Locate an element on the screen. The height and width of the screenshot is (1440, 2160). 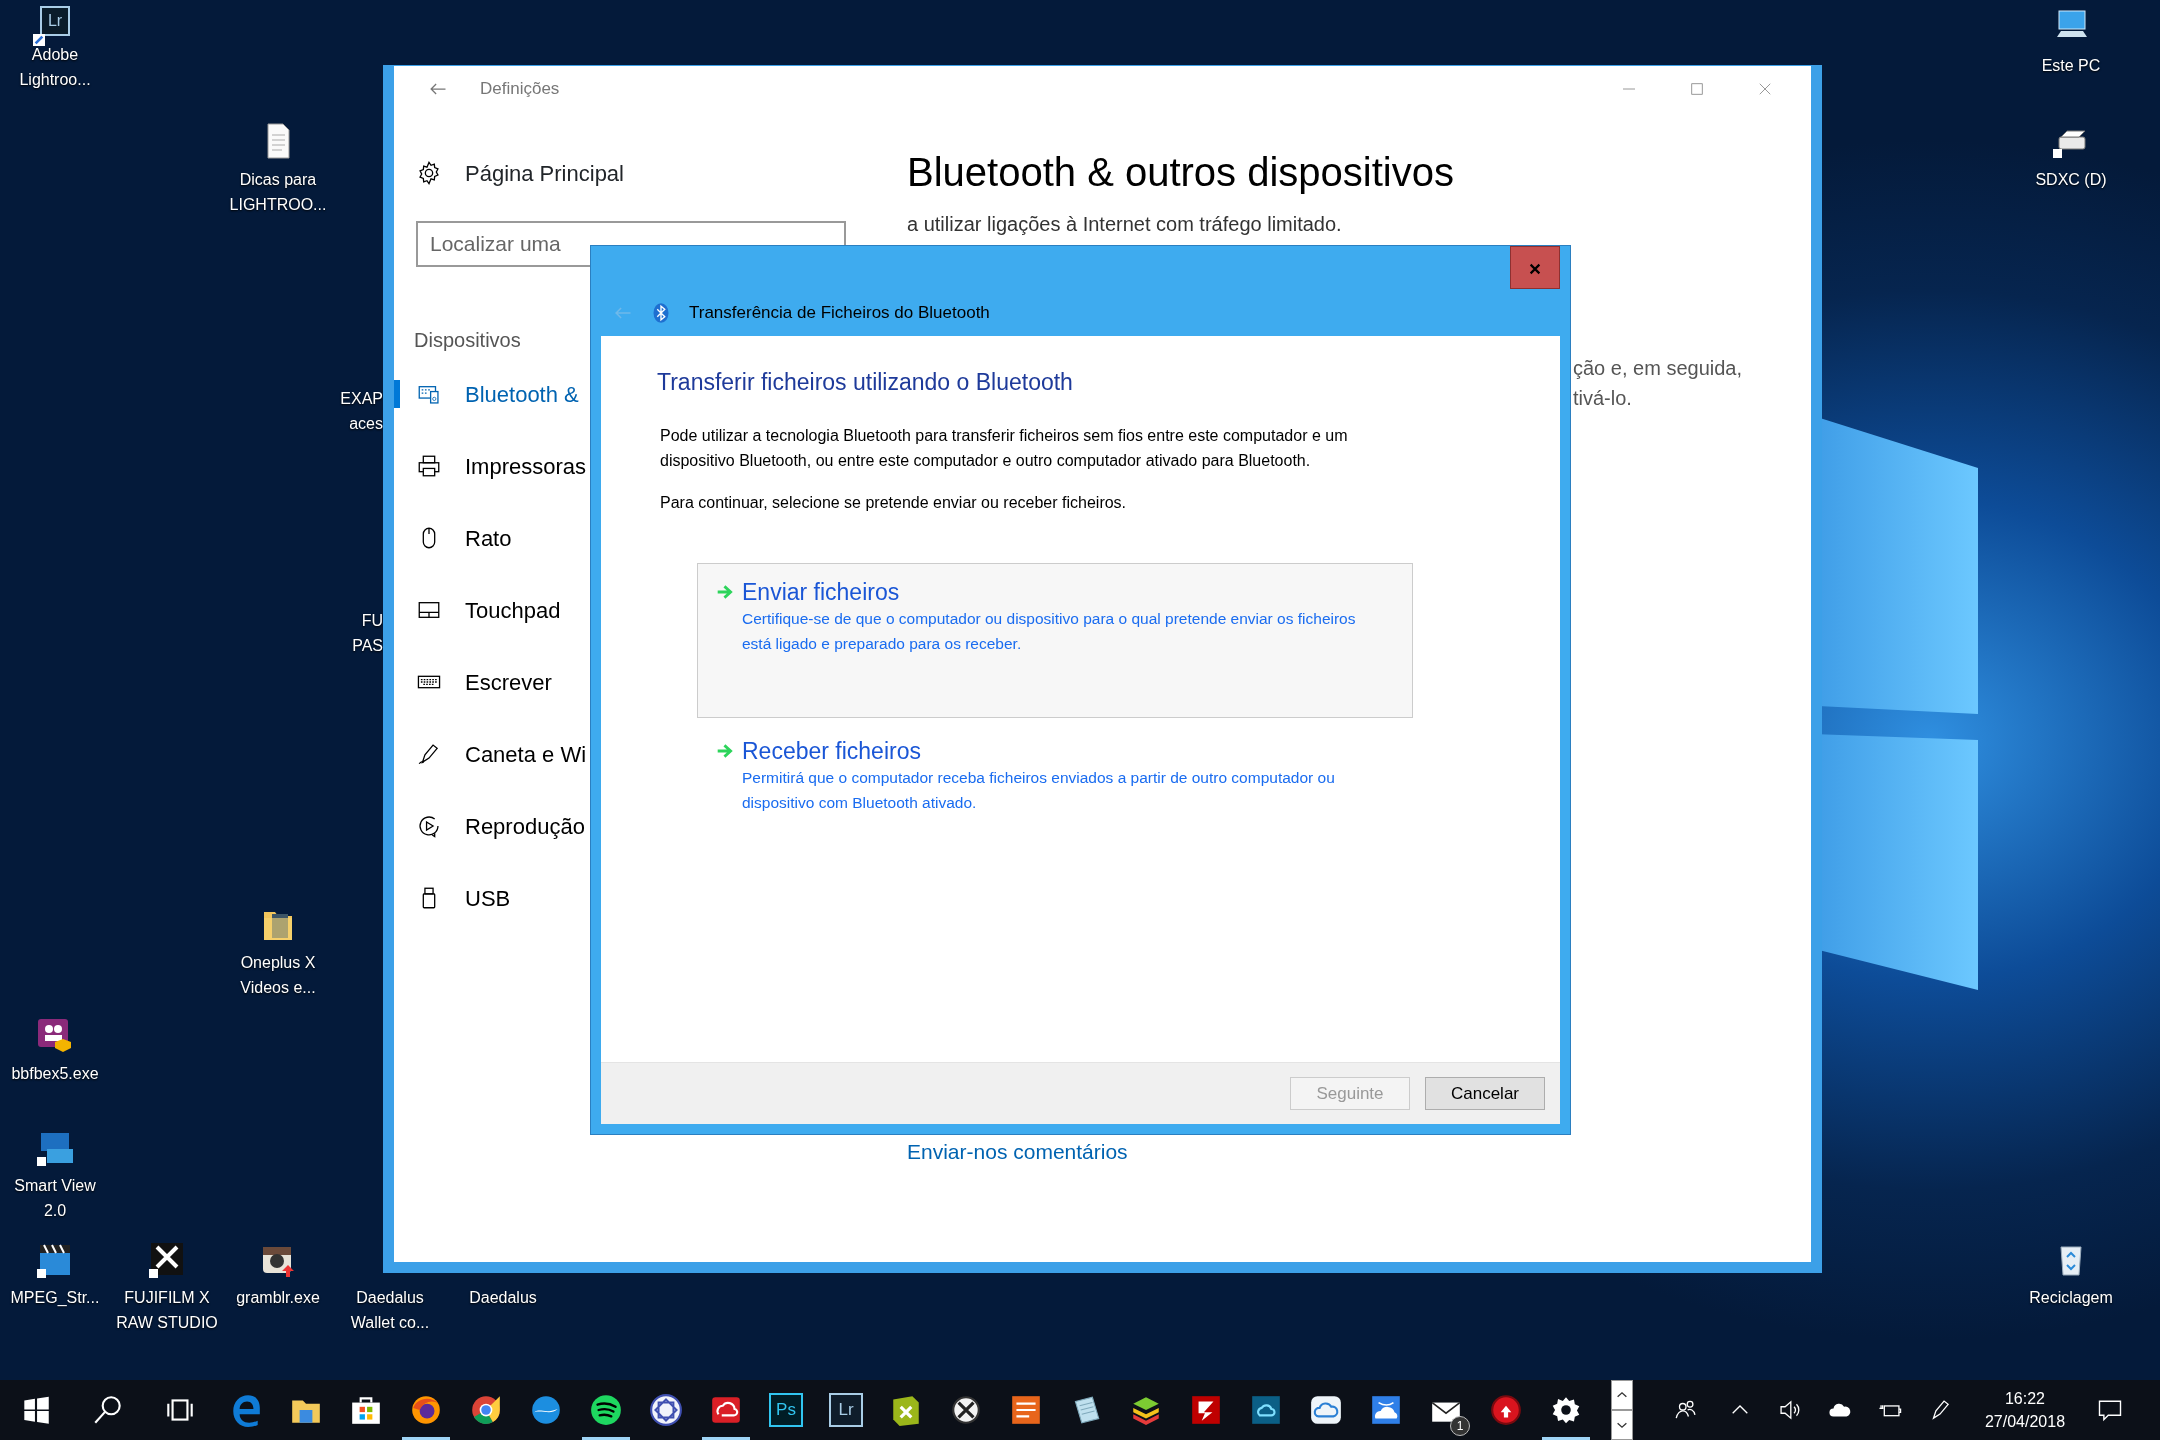
icon-label: Este PC is located at coordinates (2071, 66).